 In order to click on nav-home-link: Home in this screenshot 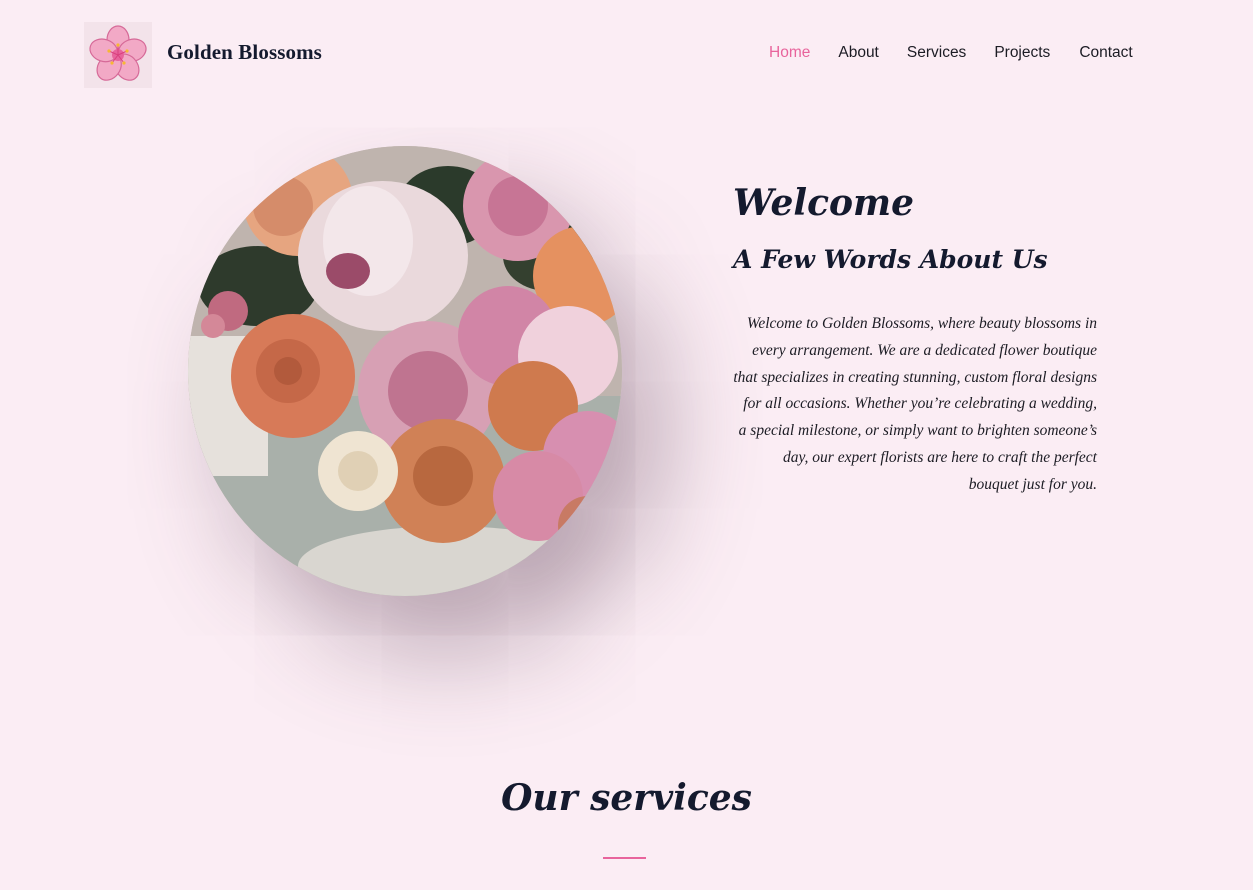, I will do `click(789, 53)`.